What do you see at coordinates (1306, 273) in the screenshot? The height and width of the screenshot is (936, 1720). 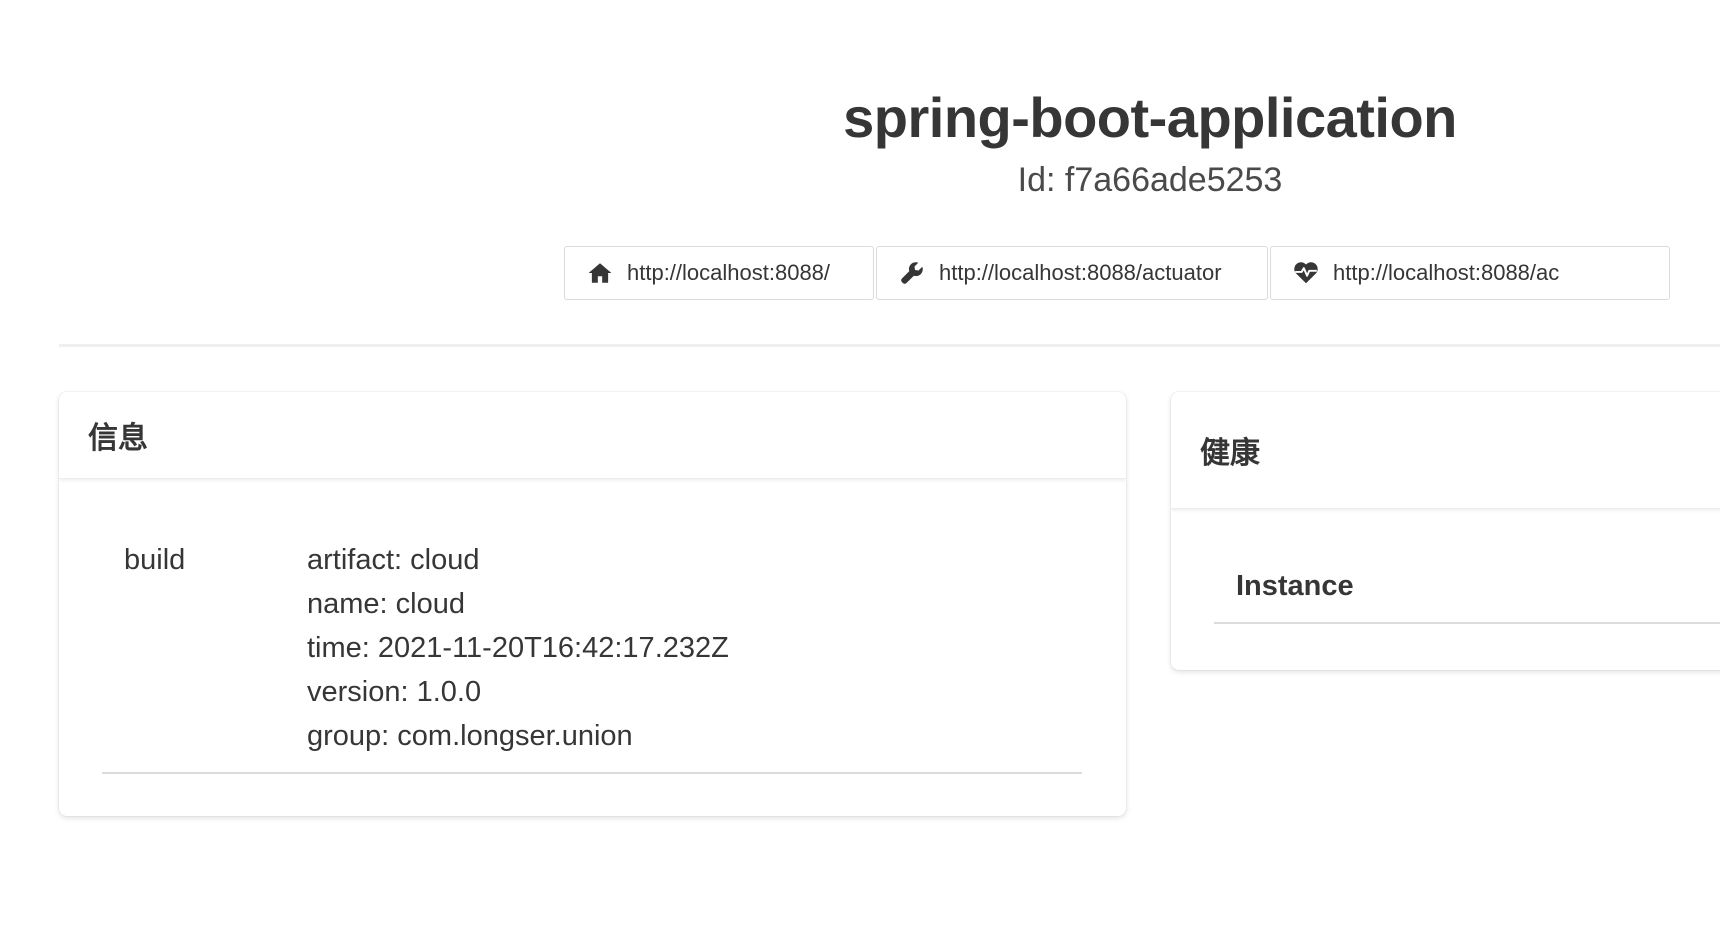 I see `heartbeat-icon` at bounding box center [1306, 273].